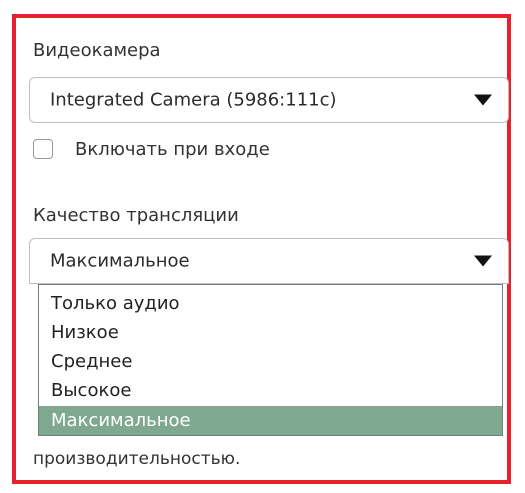 The width and height of the screenshot is (525, 493). Describe the element at coordinates (120, 261) in the screenshot. I see `quality-select-value: Максимальное` at that location.